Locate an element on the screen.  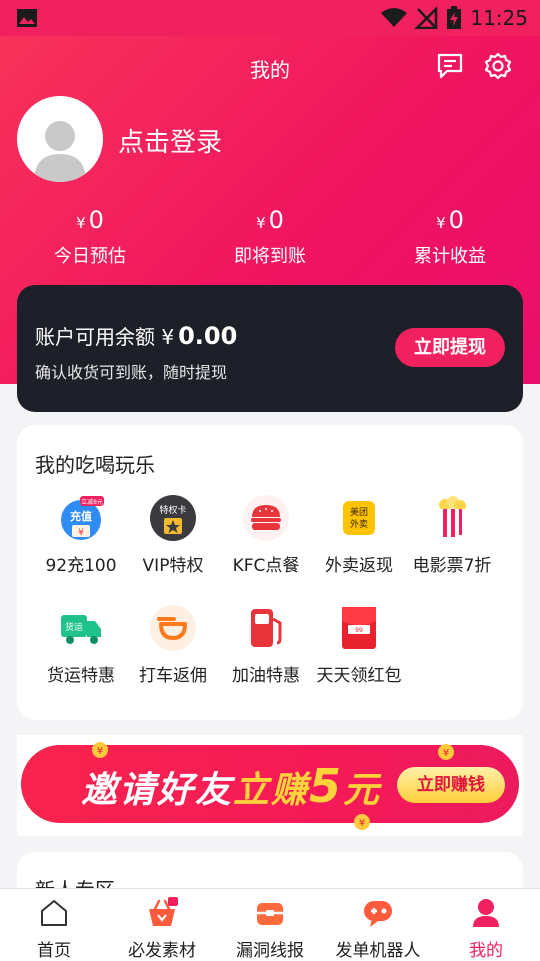
truck-icon: 货运 is located at coordinates (81, 628).